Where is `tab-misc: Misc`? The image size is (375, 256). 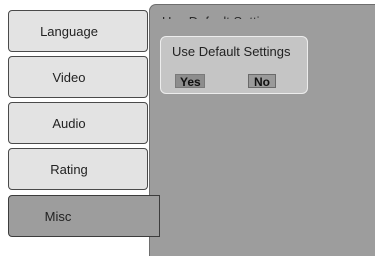
tab-misc: Misc is located at coordinates (84, 216).